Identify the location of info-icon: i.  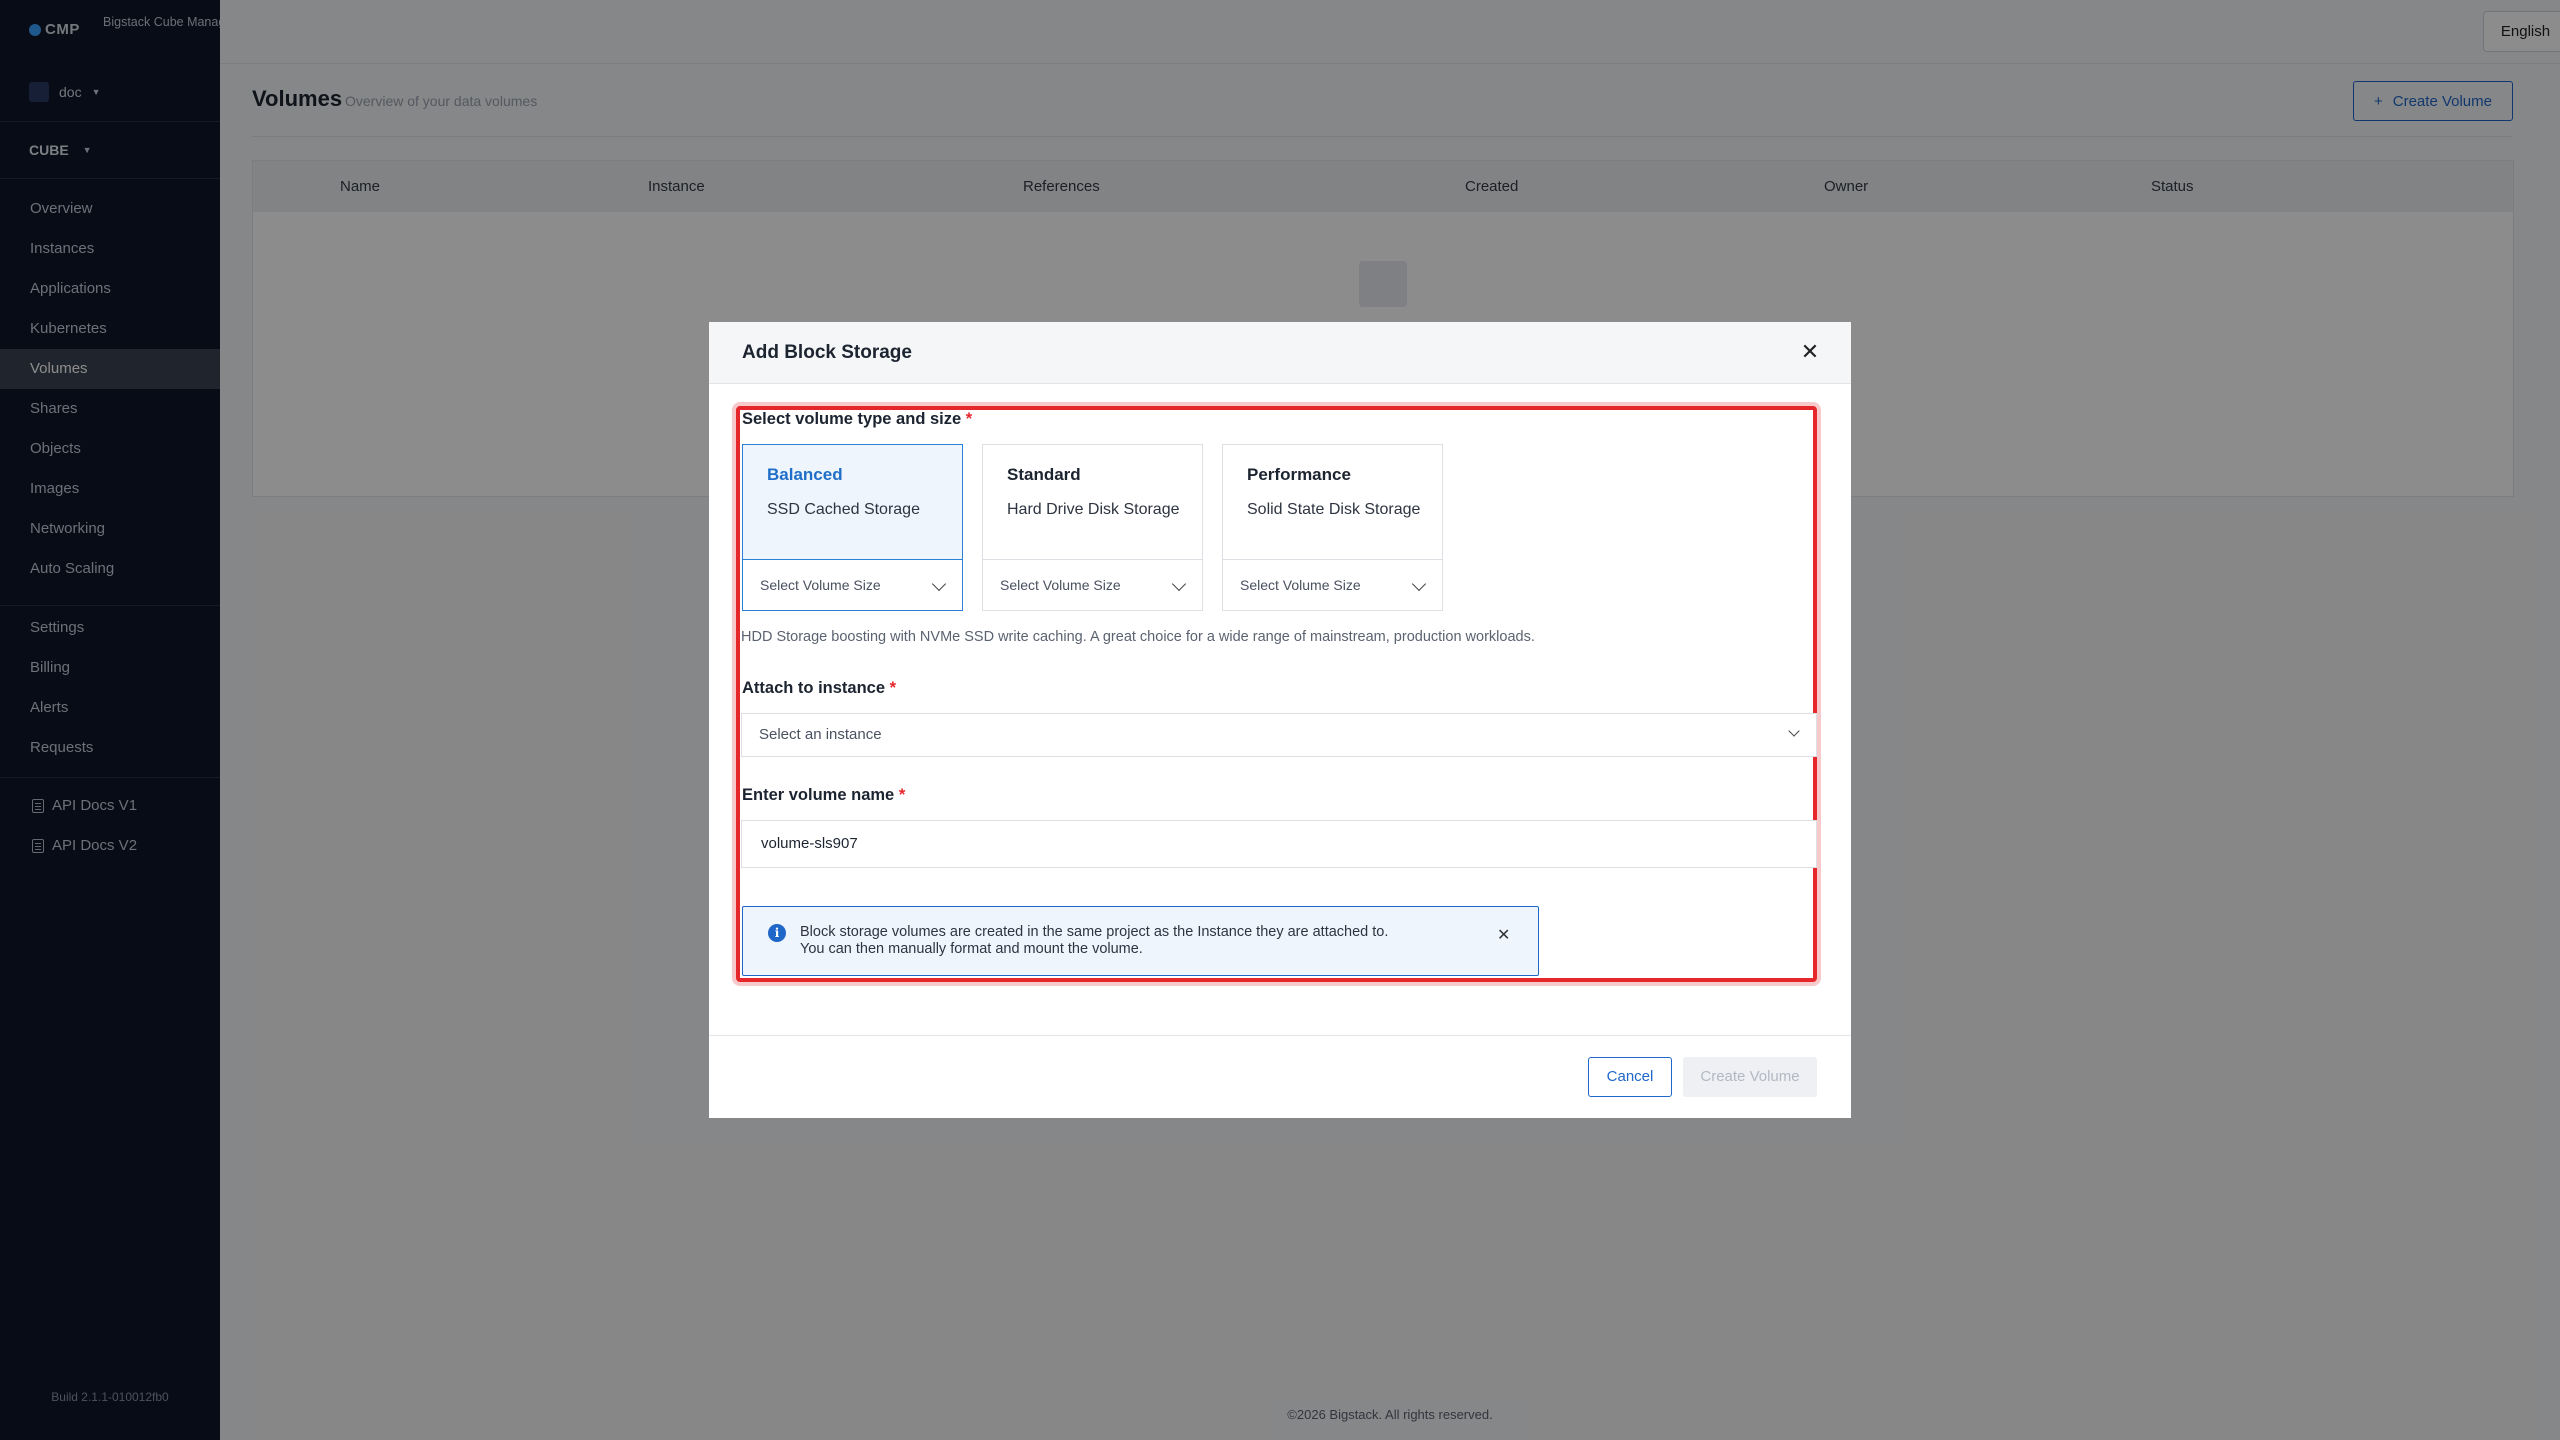
(777, 933).